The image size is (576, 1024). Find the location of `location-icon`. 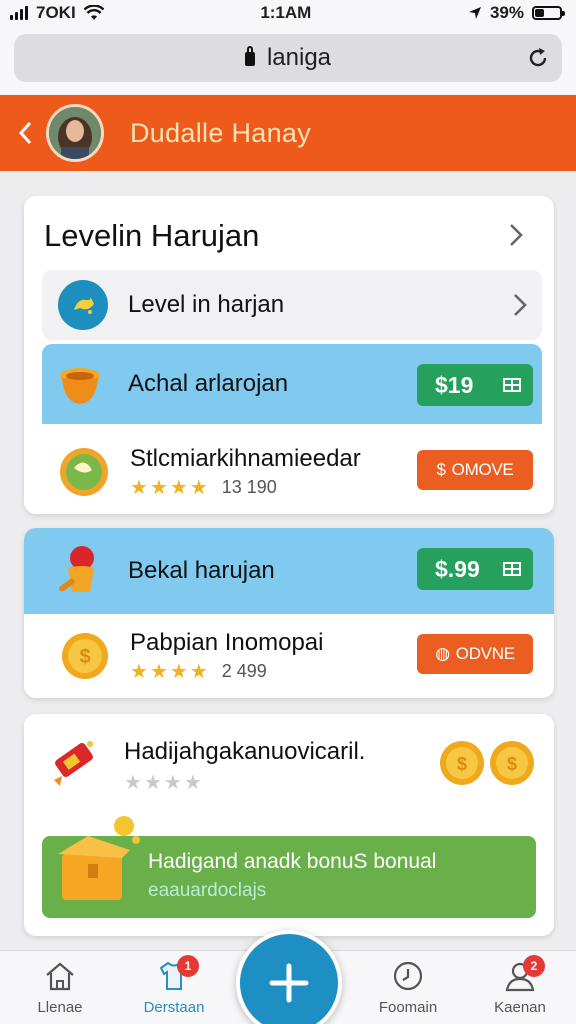

location-icon is located at coordinates (474, 13).